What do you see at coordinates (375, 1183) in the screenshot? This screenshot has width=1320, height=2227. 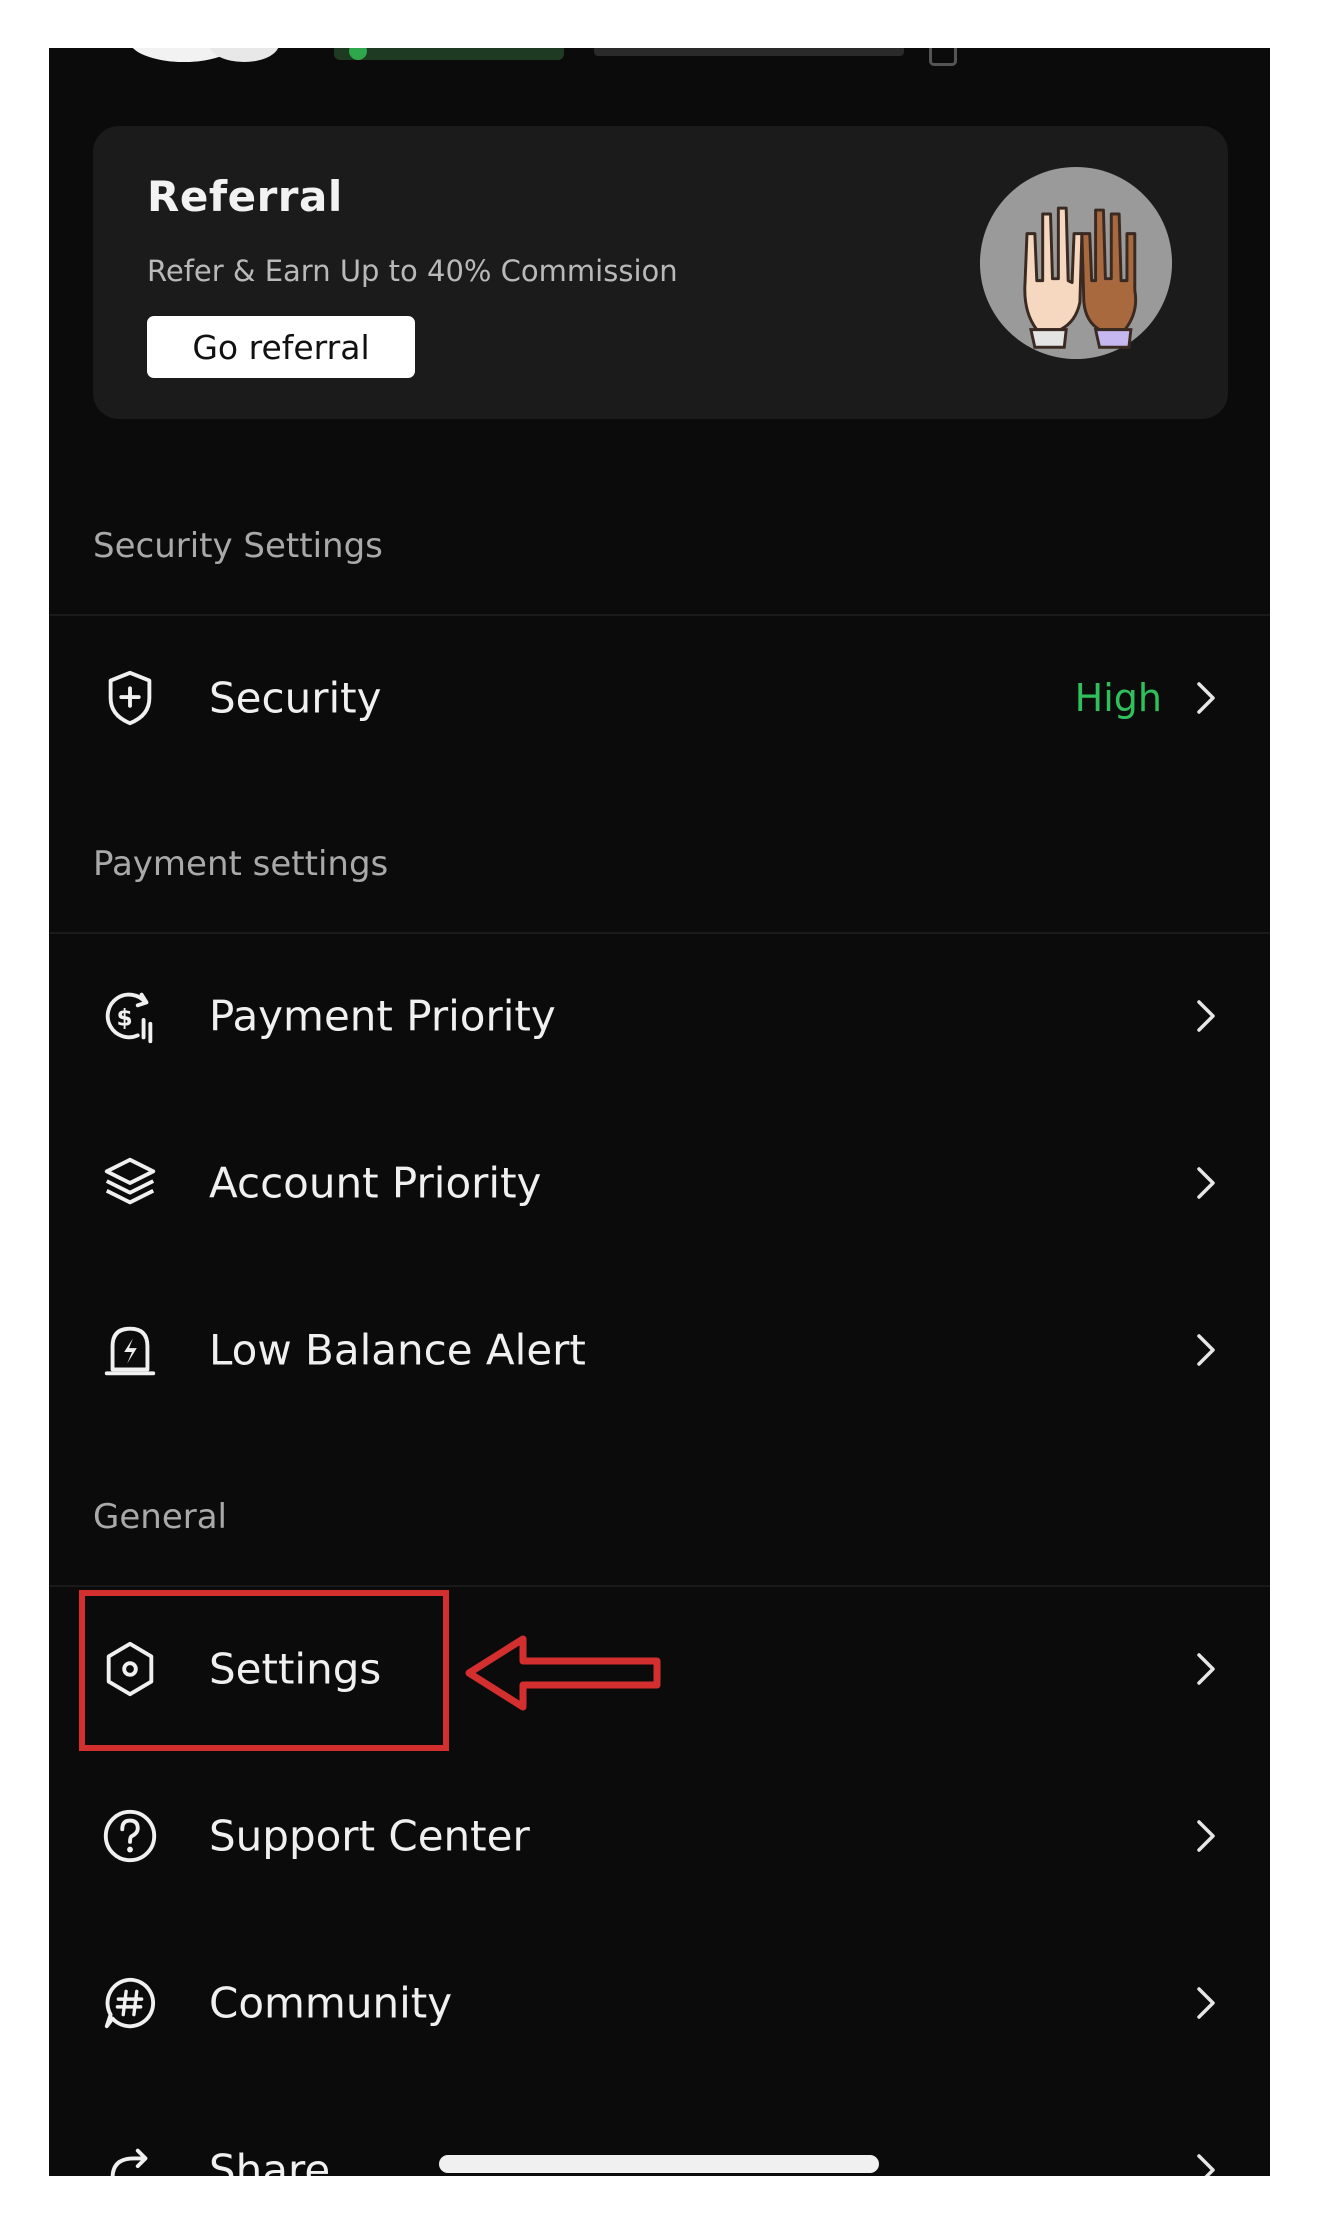 I see `menu-item-label: Account Priority` at bounding box center [375, 1183].